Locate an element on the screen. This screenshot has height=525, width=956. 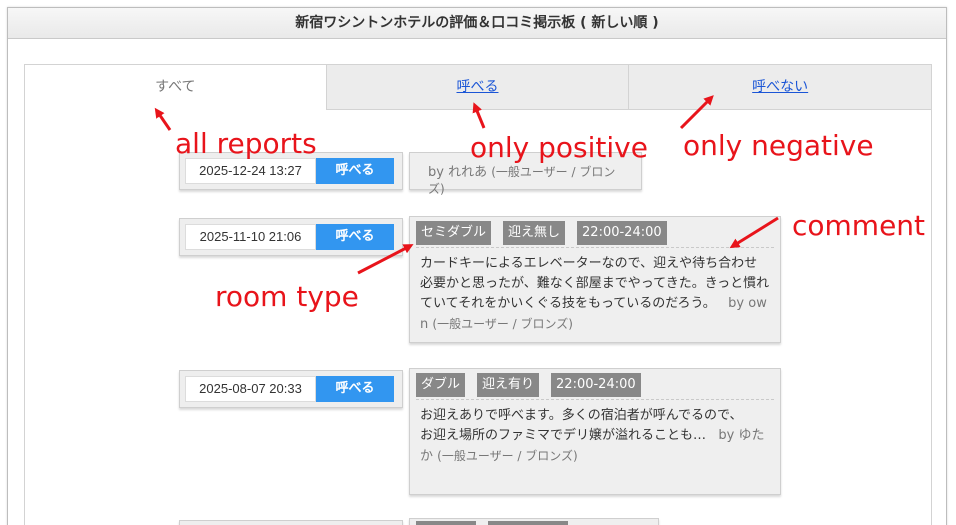
filter-tabs: すべて 呼べる 呼べない is located at coordinates (478, 87).